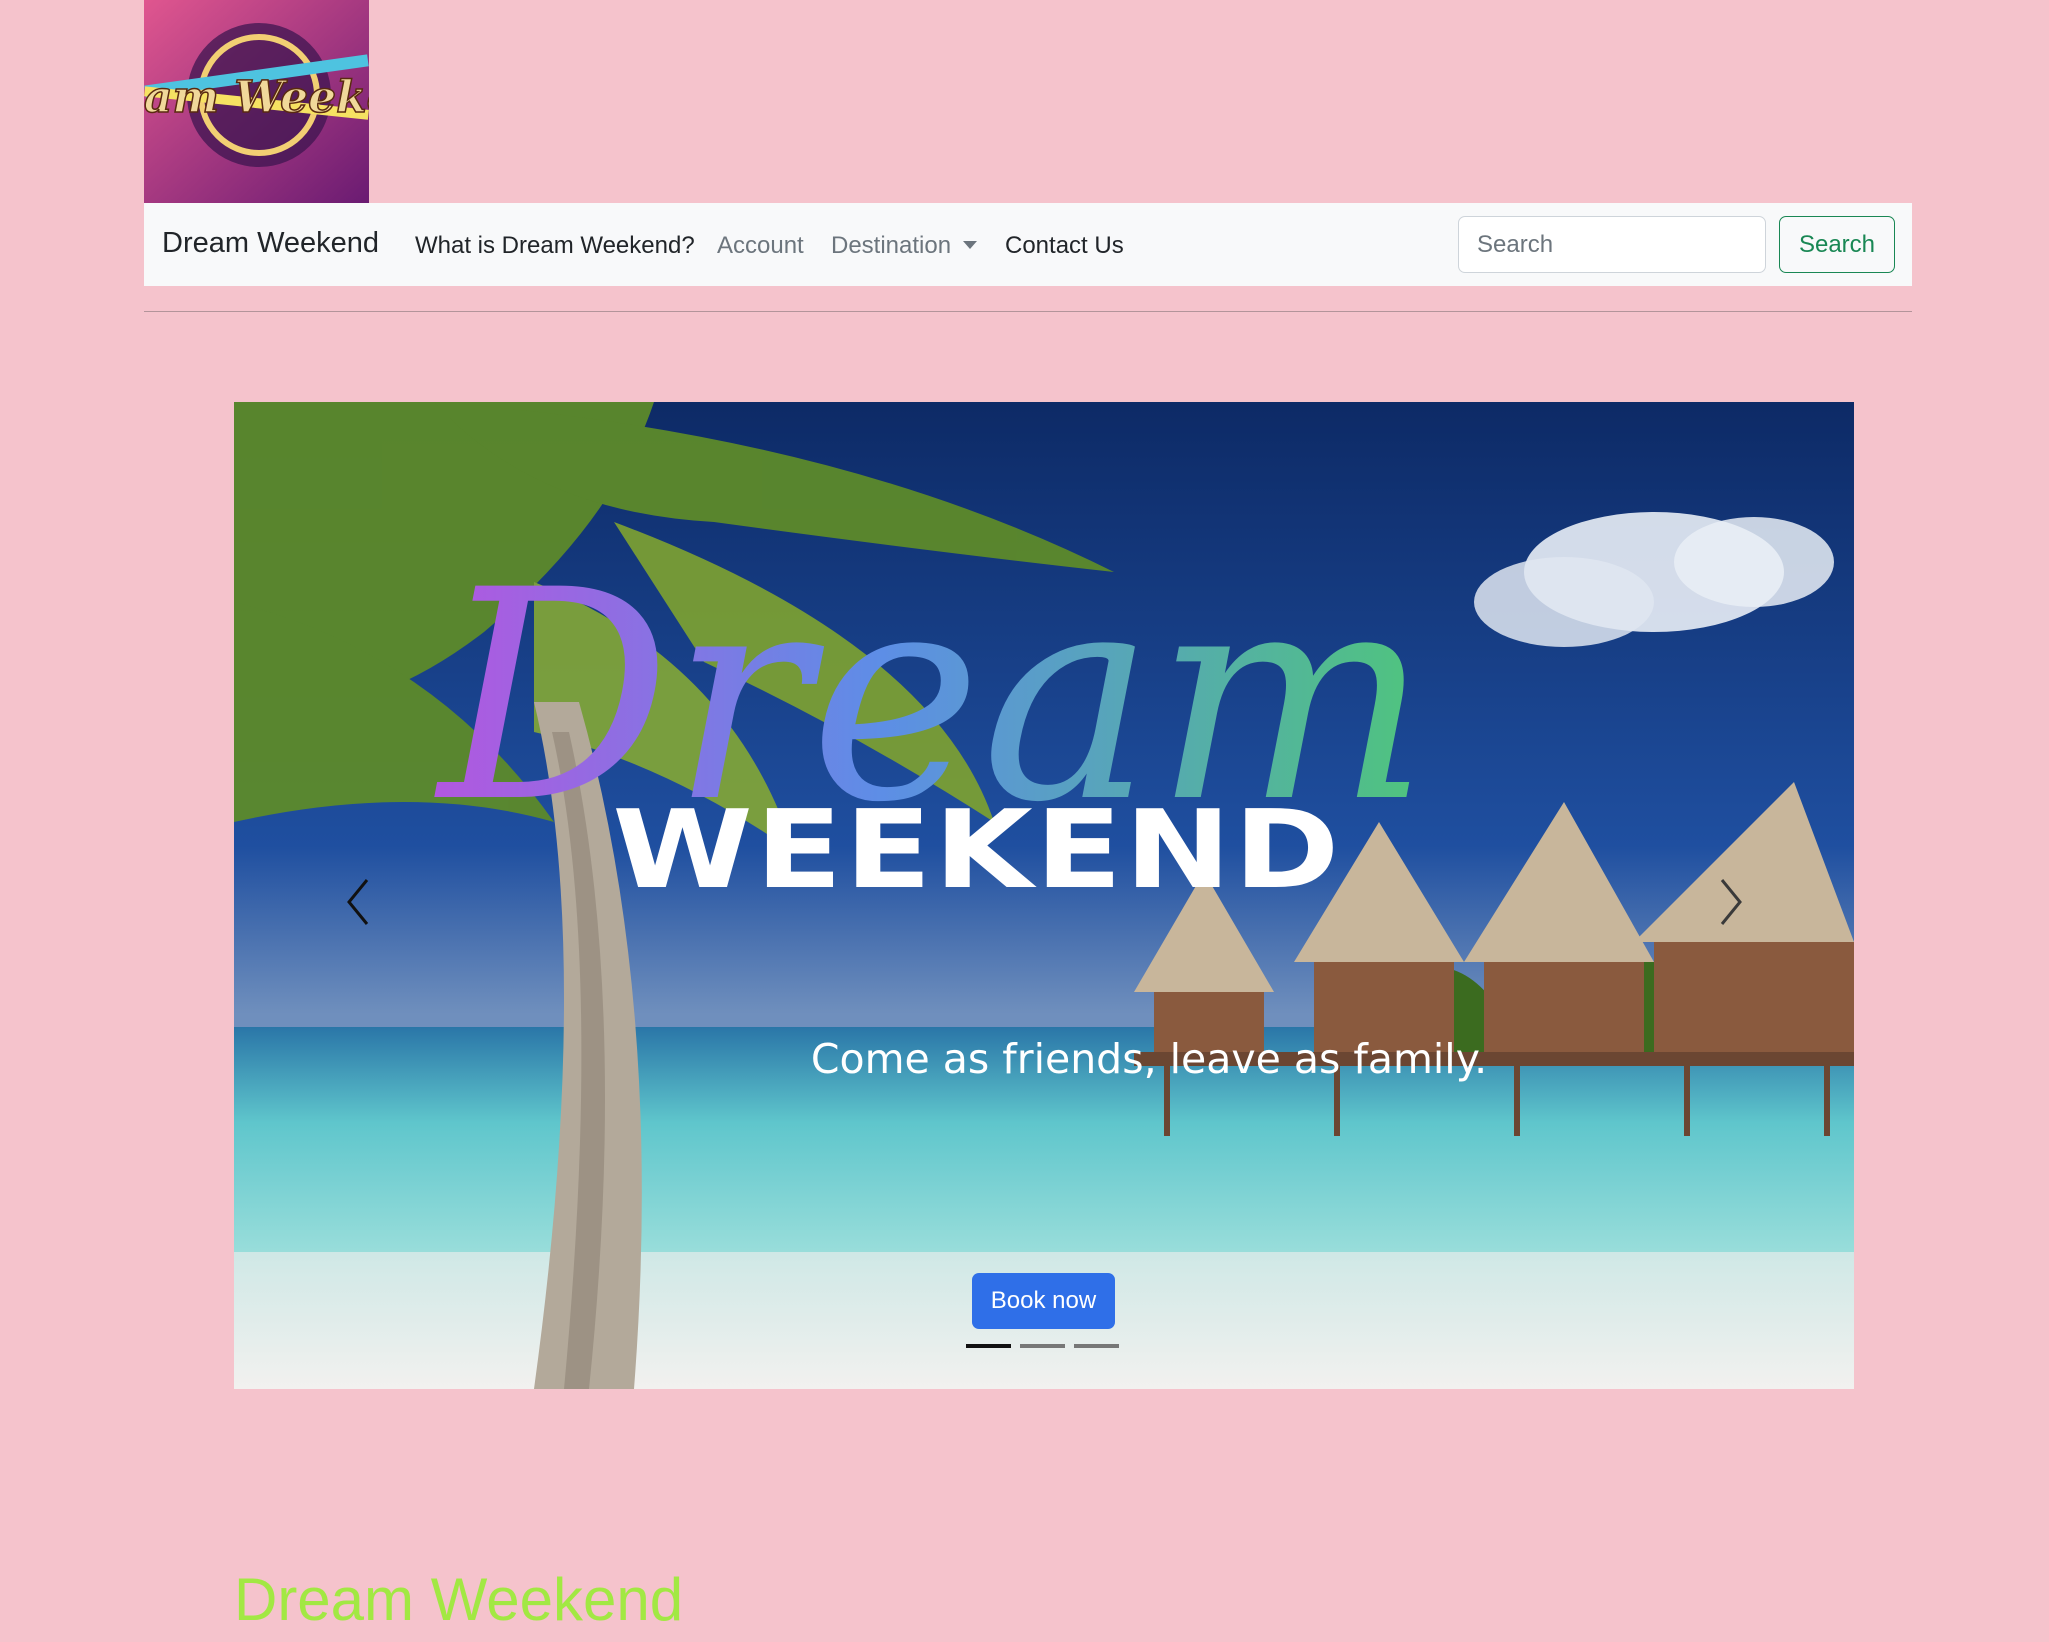  Describe the element at coordinates (555, 246) in the screenshot. I see `nav-link-what-is: What is Dream Weekend?` at that location.